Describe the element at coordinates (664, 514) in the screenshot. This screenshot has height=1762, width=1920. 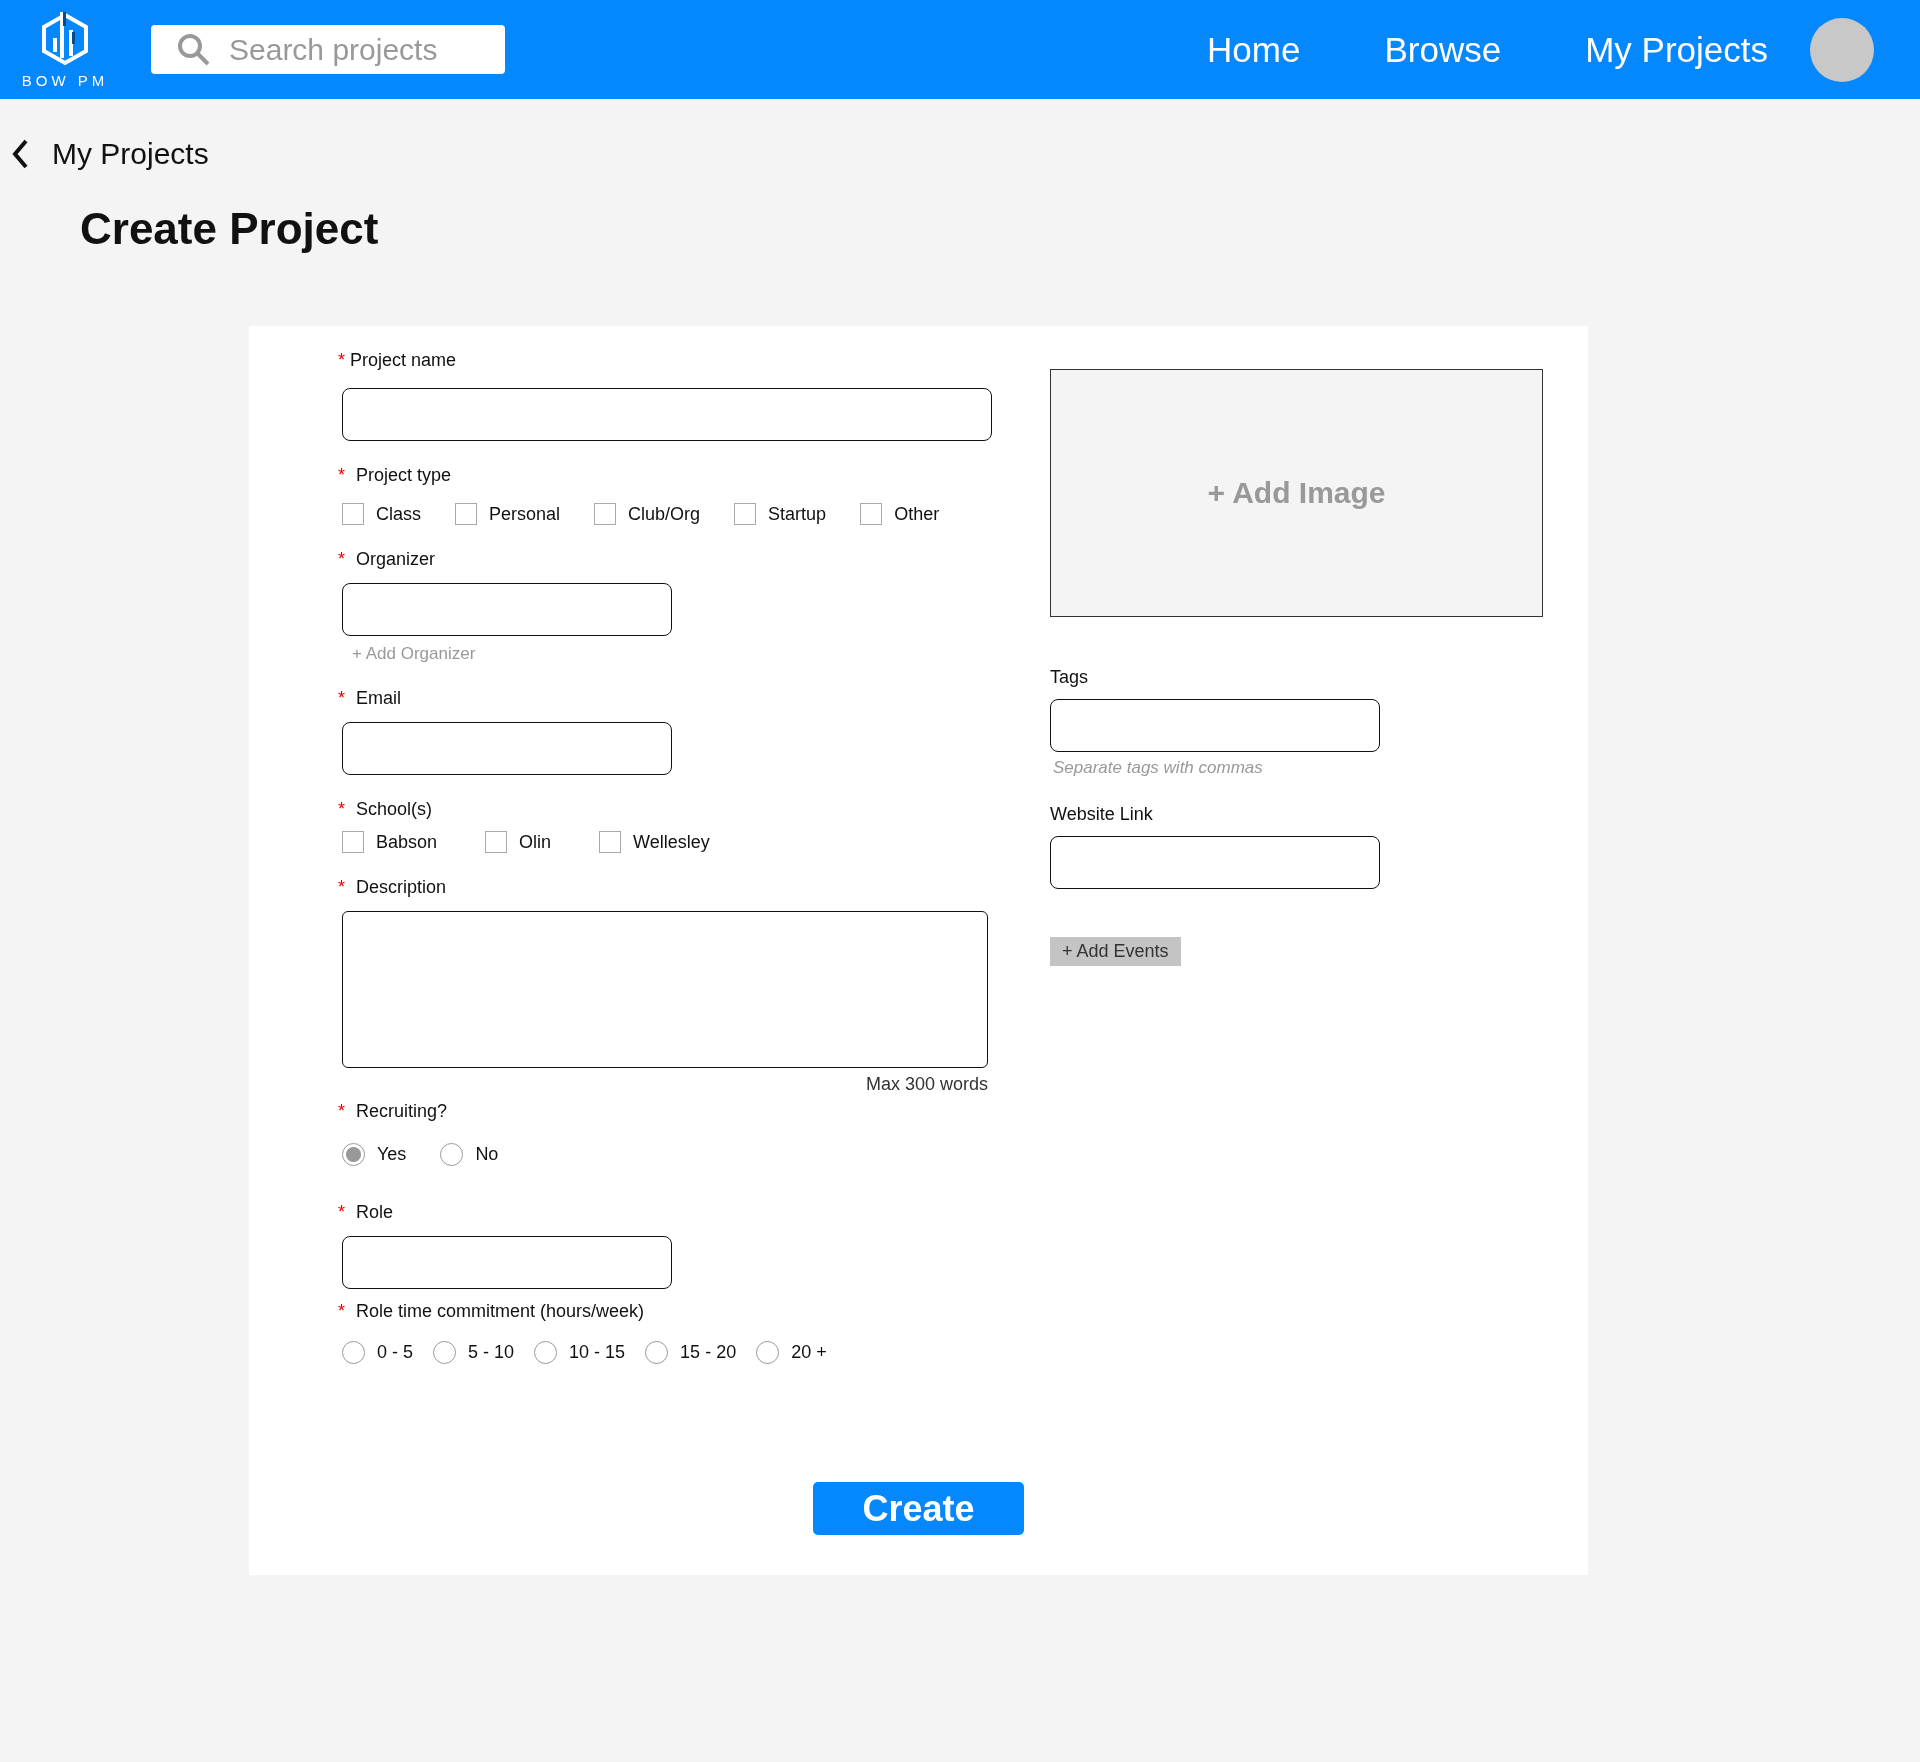
I see `checkbox-label: Club/Org` at that location.